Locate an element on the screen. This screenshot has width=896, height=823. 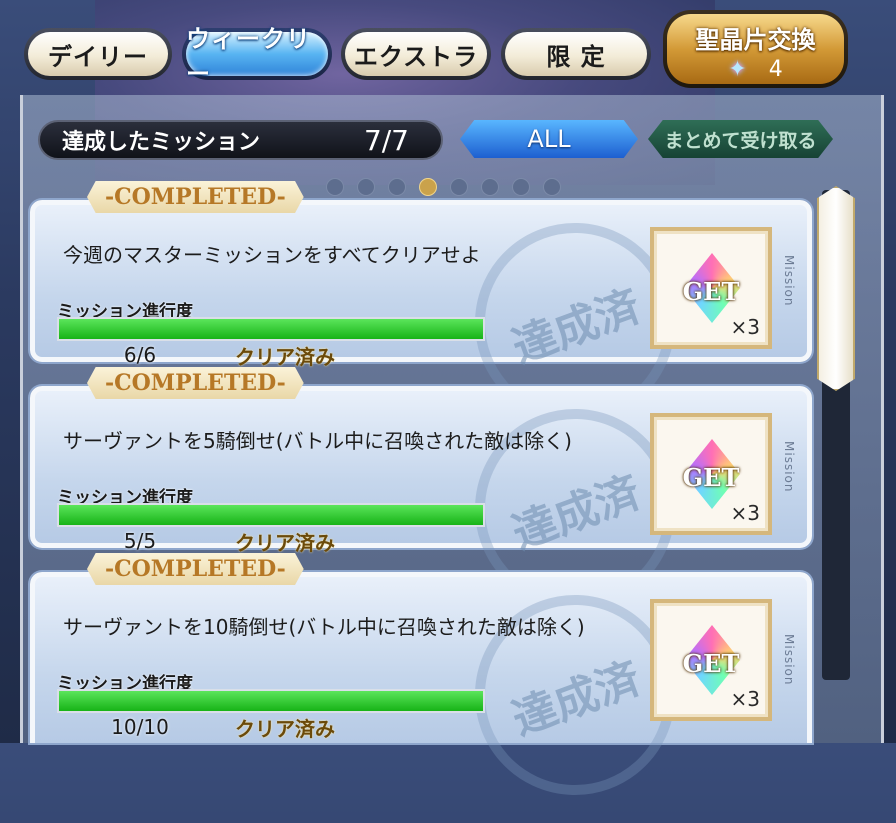
tab-extra-label: エクストラ is located at coordinates (416, 54).